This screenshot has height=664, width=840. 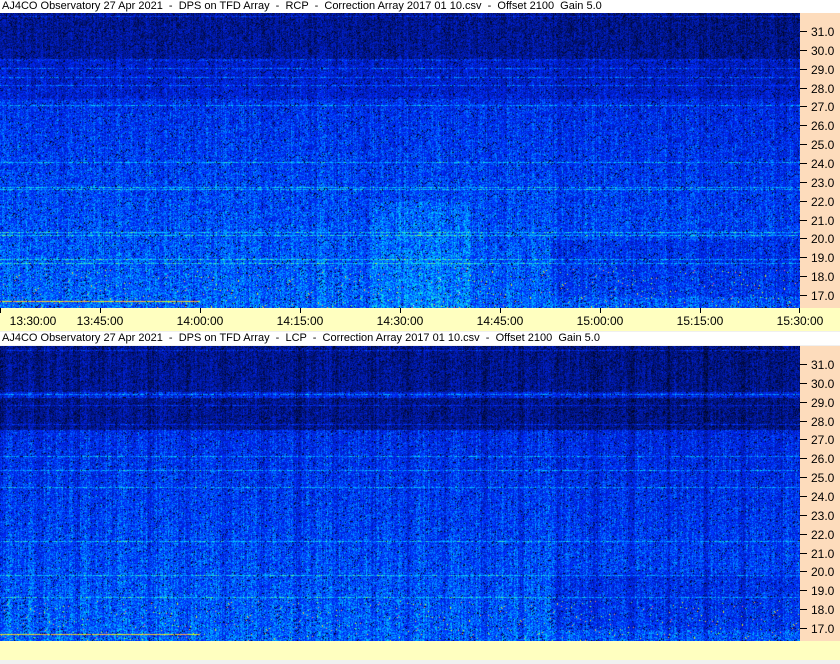 I want to click on time-tick-label: 14:15:00, so click(x=300, y=321).